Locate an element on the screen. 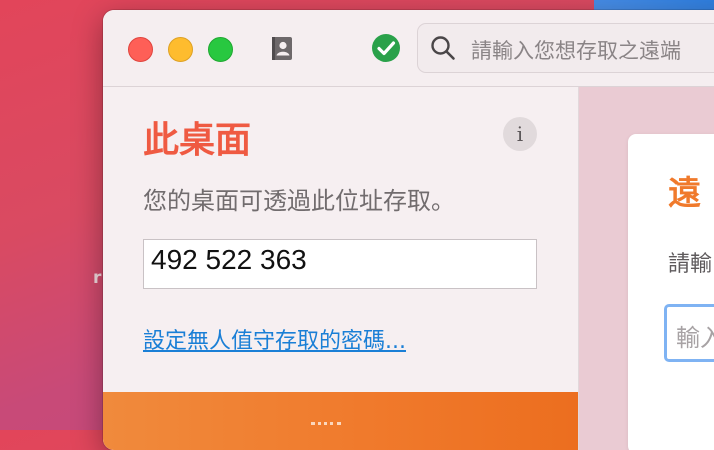  close-button is located at coordinates (140, 49).